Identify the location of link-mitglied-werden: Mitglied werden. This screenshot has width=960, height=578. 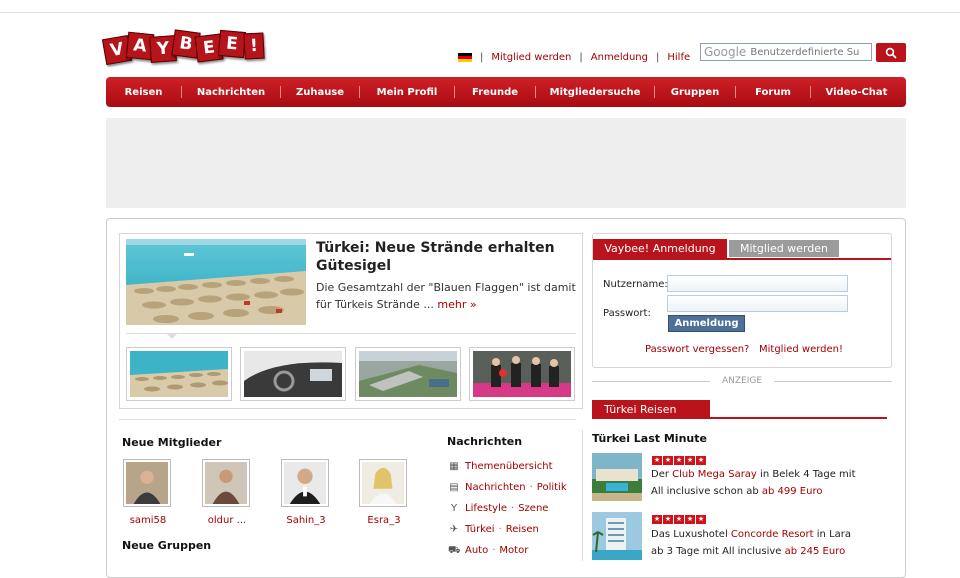
(531, 57).